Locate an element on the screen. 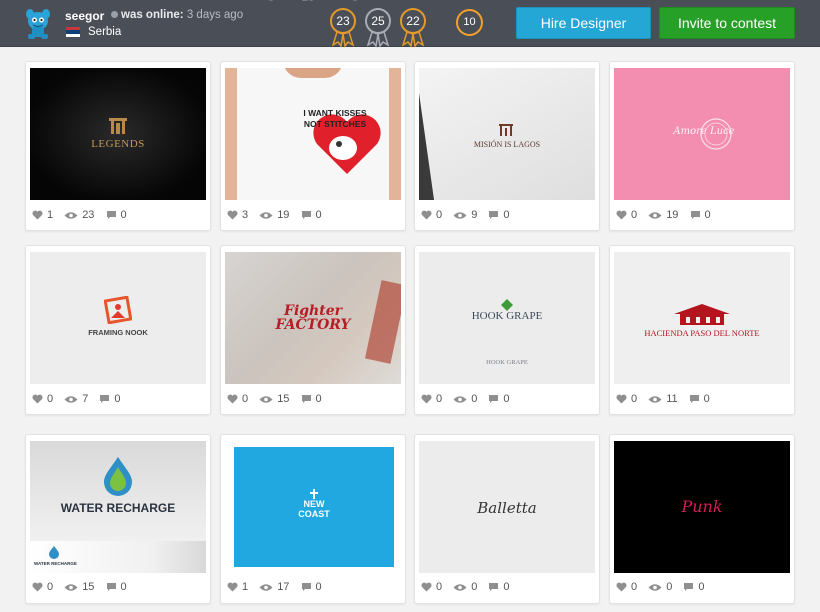  portfolio-card: HACIENDA PASO DEL NORTE 0 11 0 is located at coordinates (702, 330).